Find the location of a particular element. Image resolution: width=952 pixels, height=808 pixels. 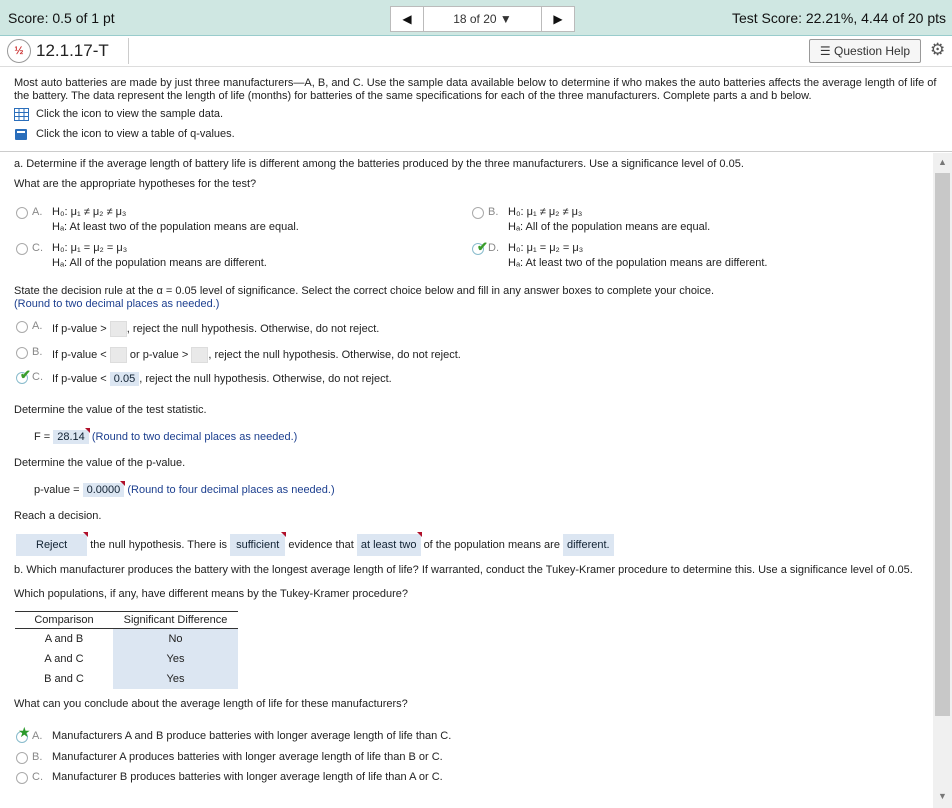

test-score-text: Test Score: 22.21%, 4.44 of 20 pts is located at coordinates (838, 18).